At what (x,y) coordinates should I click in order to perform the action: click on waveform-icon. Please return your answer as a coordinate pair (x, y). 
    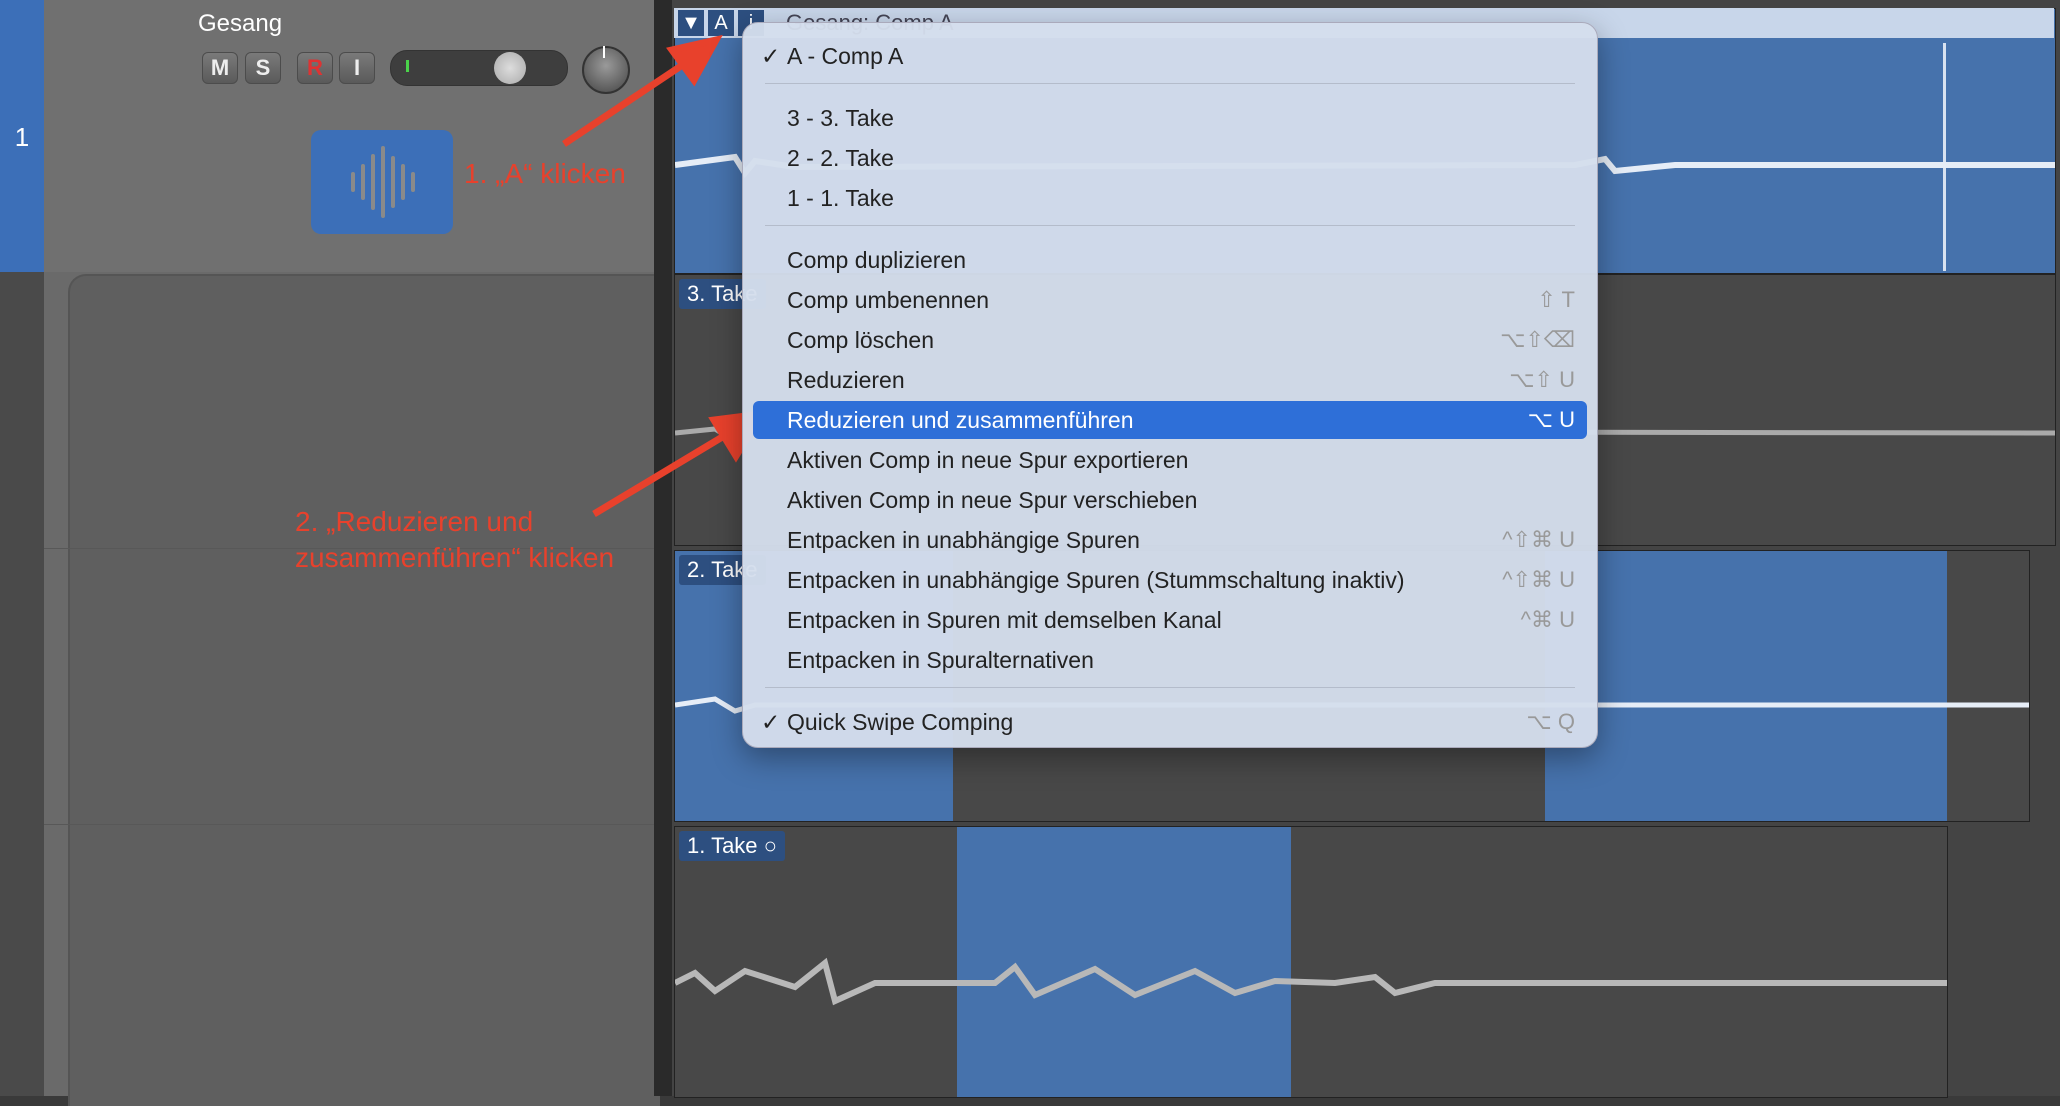
    Looking at the image, I should click on (383, 182).